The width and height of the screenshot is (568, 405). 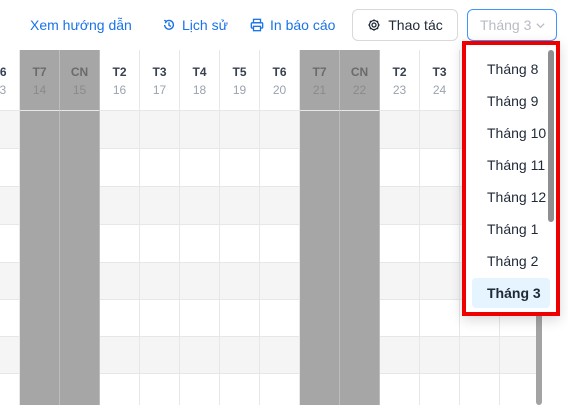 I want to click on guide-link: Xem hướng dẫn, so click(x=81, y=25).